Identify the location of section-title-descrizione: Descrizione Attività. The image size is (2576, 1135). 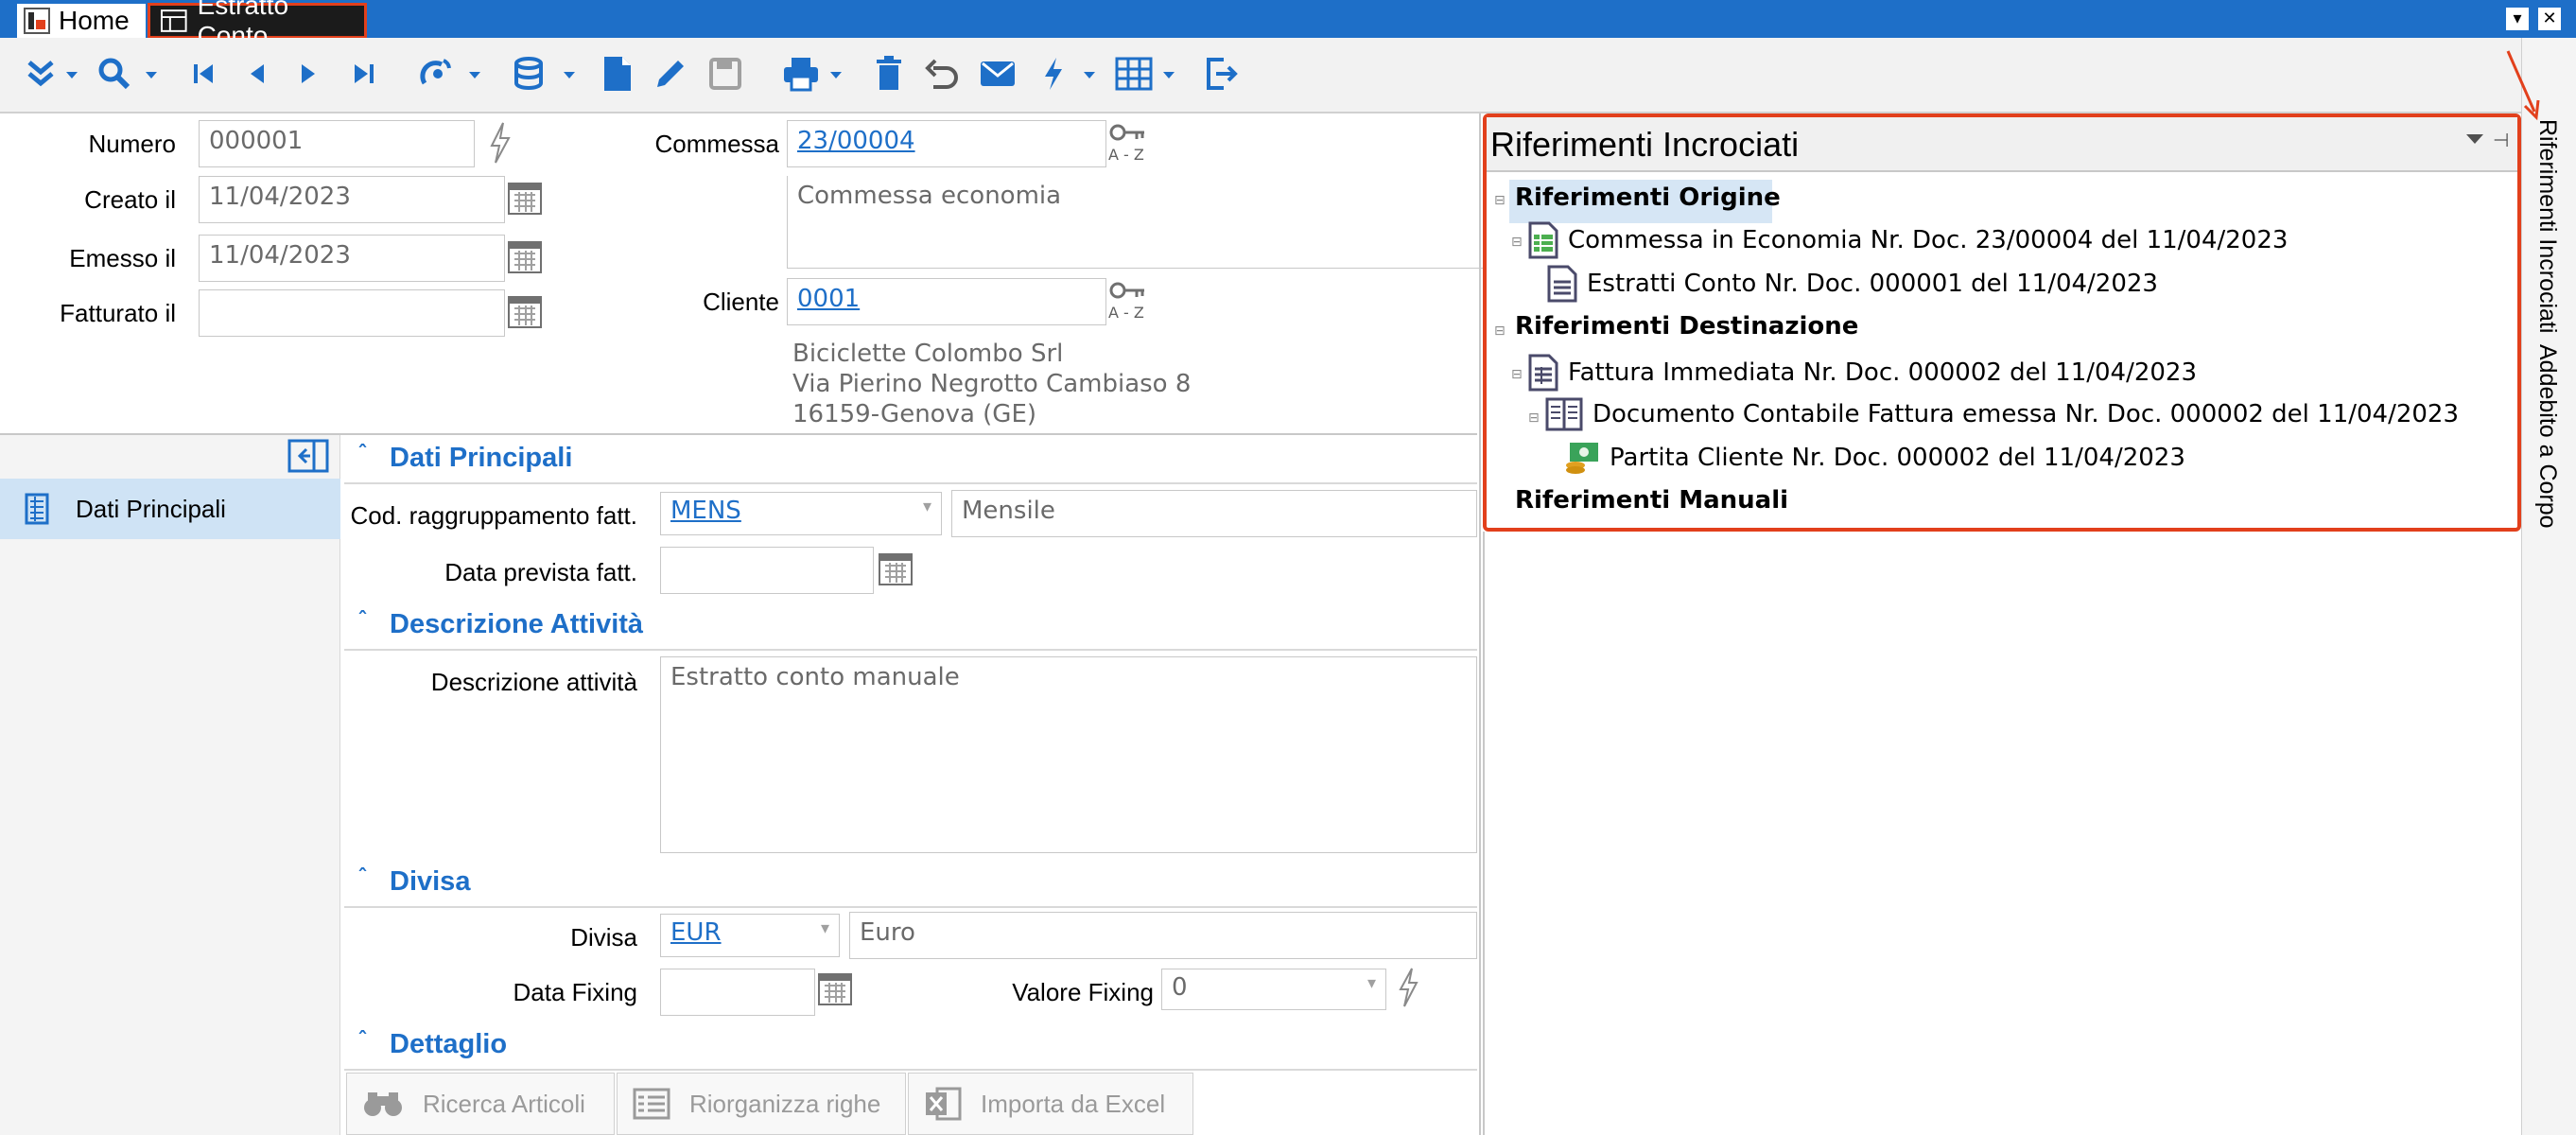
(516, 624).